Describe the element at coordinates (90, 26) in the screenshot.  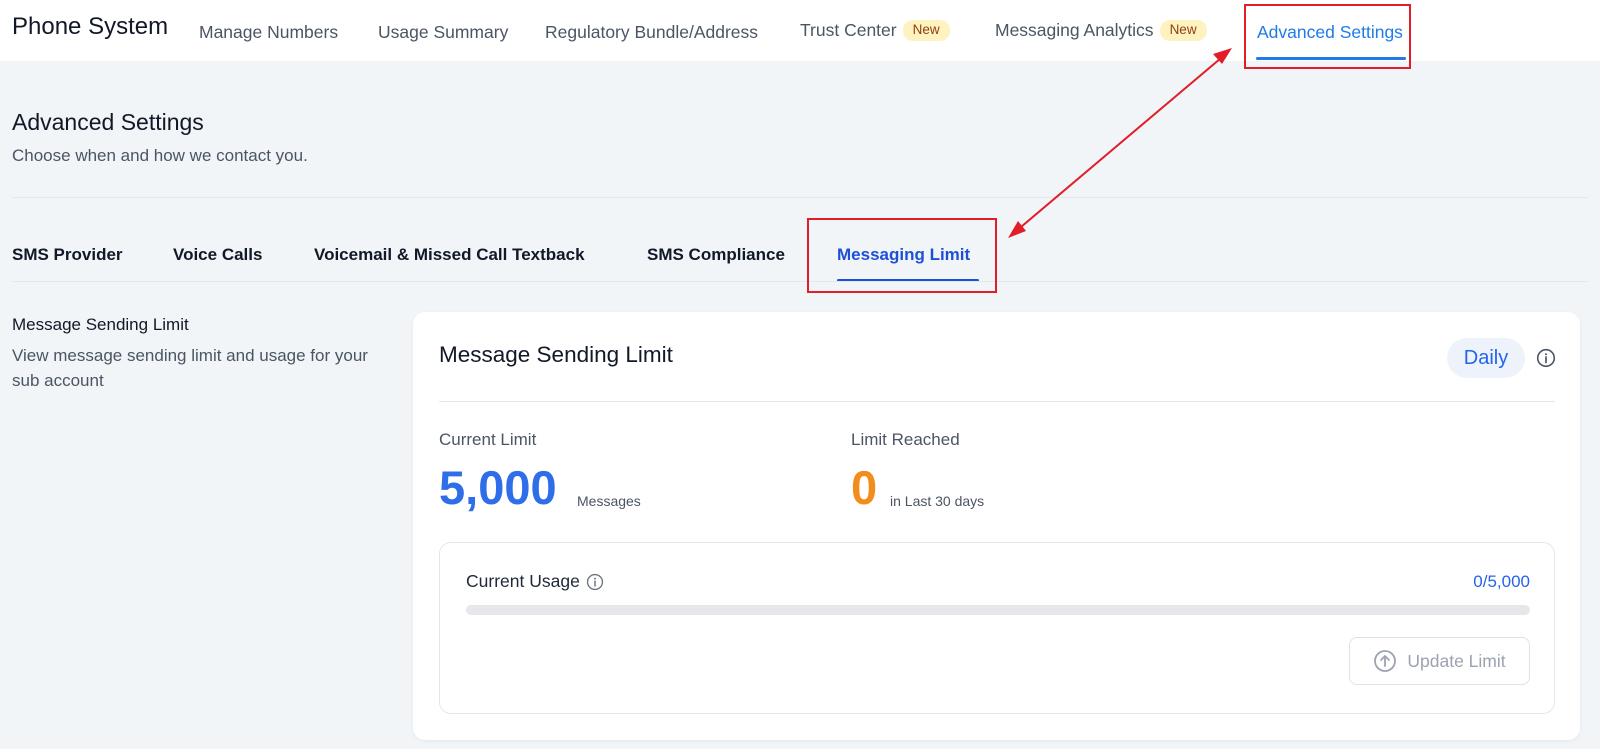
I see `app-title: Phone System` at that location.